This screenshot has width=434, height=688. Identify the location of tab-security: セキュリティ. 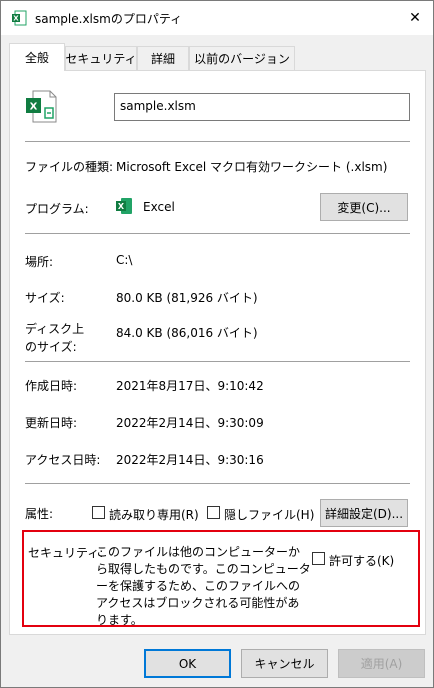
(101, 58).